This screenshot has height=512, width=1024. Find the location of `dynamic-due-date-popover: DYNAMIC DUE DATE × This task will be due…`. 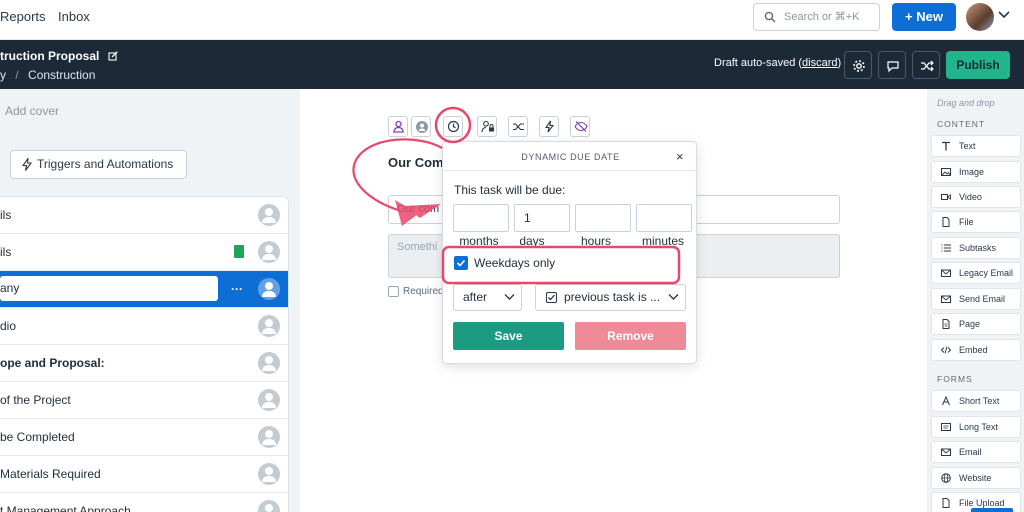

dynamic-due-date-popover: DYNAMIC DUE DATE × This task will be due… is located at coordinates (570, 252).